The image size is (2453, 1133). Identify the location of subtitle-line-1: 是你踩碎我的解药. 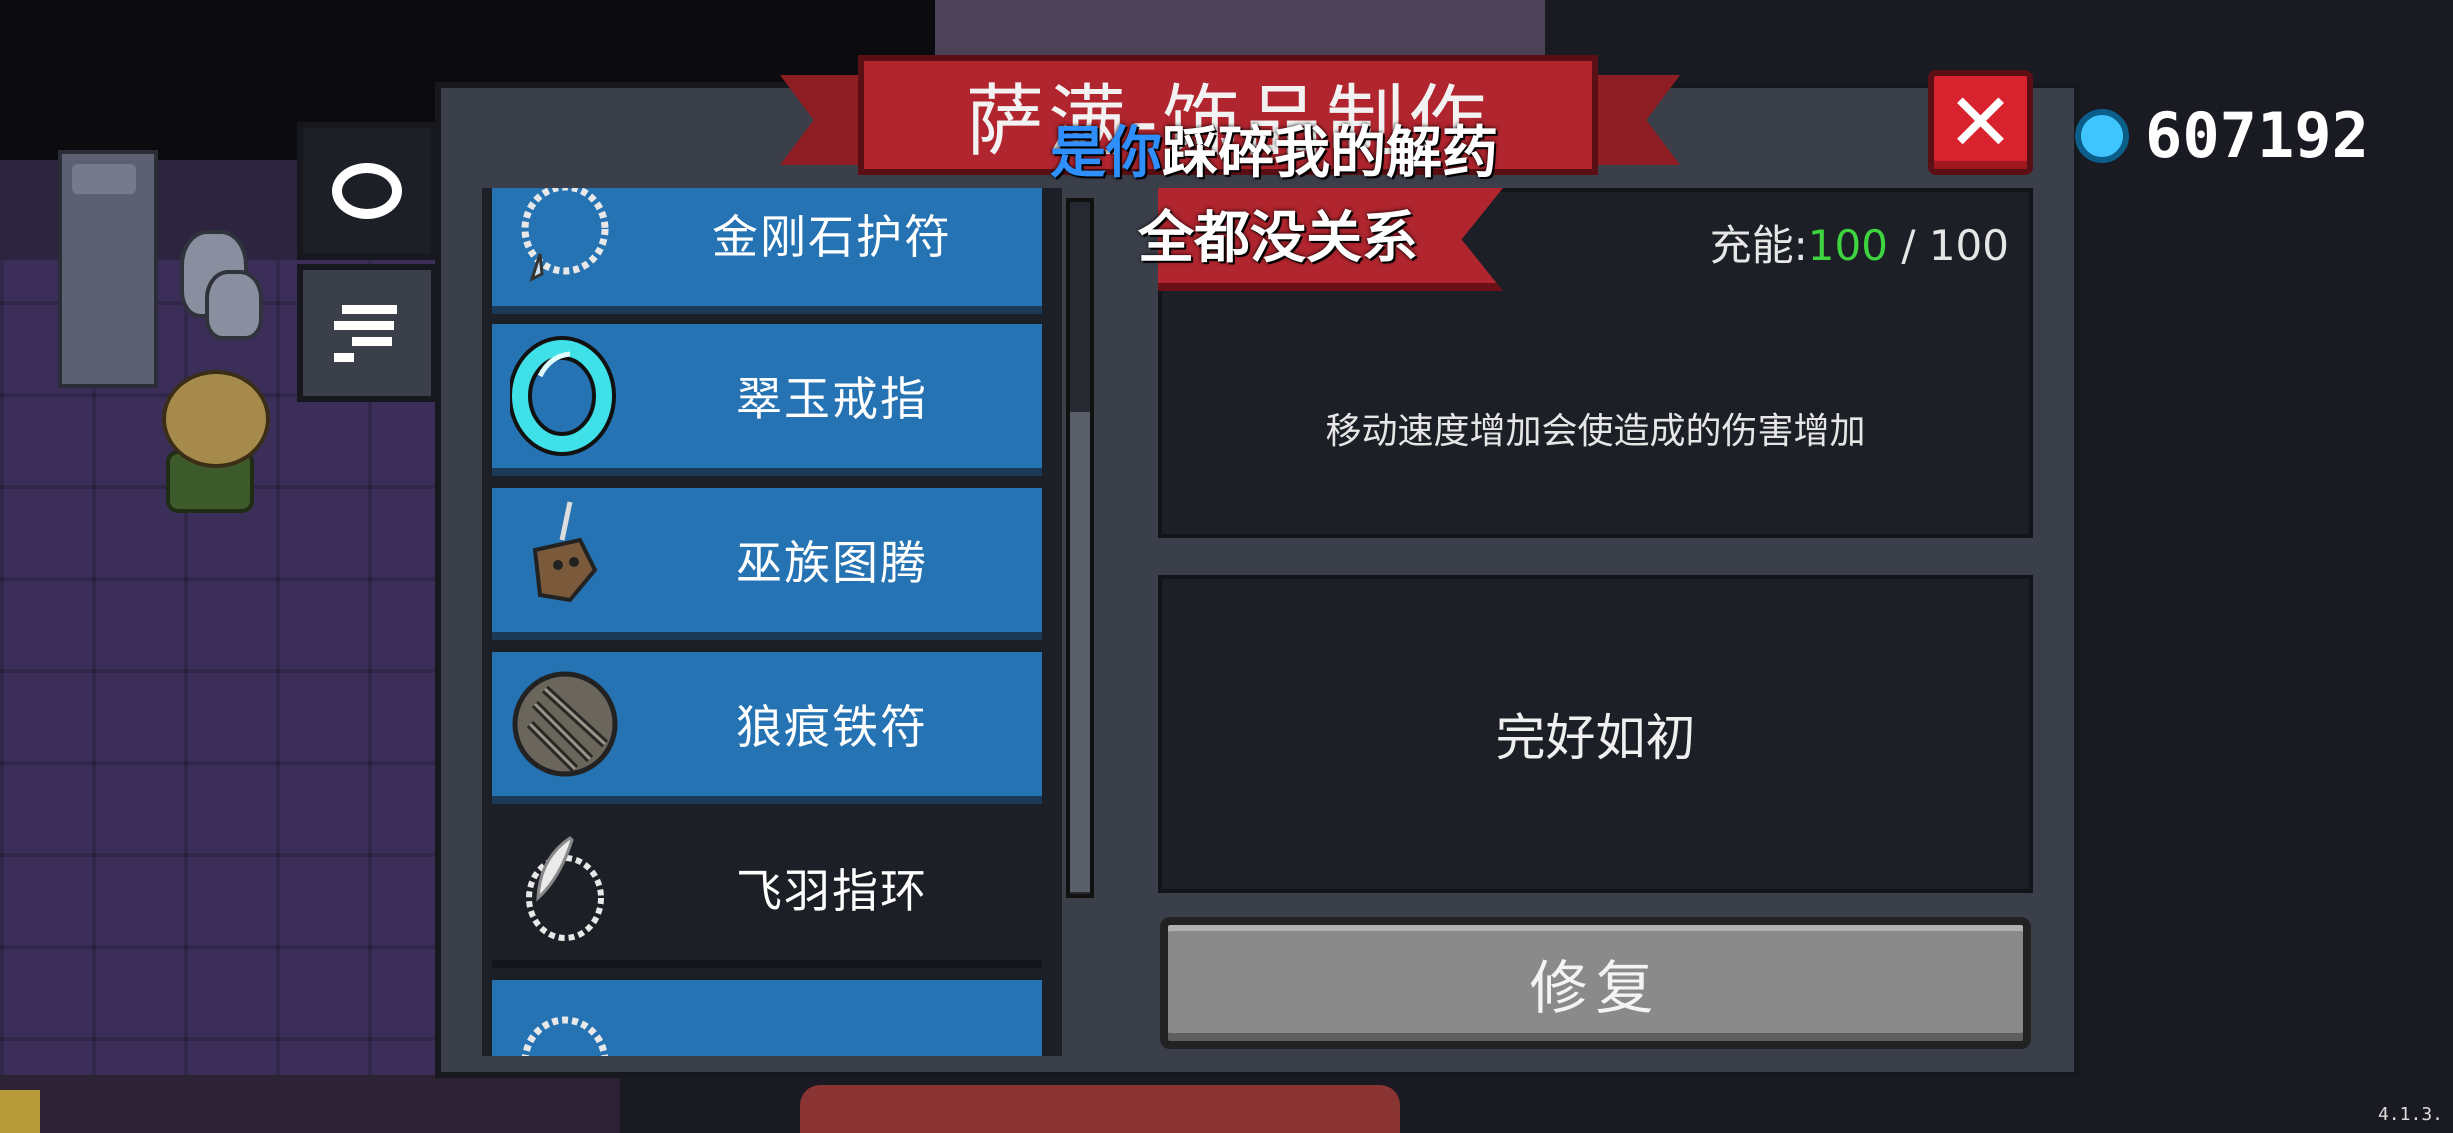
(1274, 148).